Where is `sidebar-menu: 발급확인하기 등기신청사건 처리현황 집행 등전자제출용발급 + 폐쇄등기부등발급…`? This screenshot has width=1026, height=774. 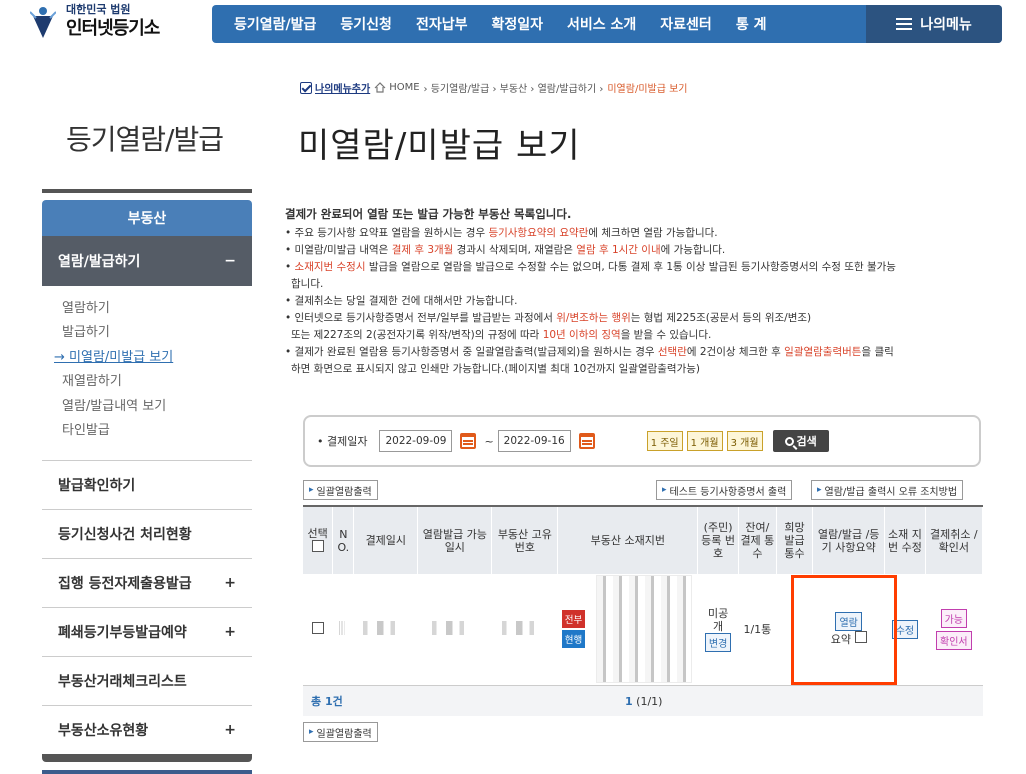 sidebar-menu: 발급확인하기 등기신청사건 처리현황 집행 등전자제출용발급 + 폐쇄등기부등발급… is located at coordinates (147, 607).